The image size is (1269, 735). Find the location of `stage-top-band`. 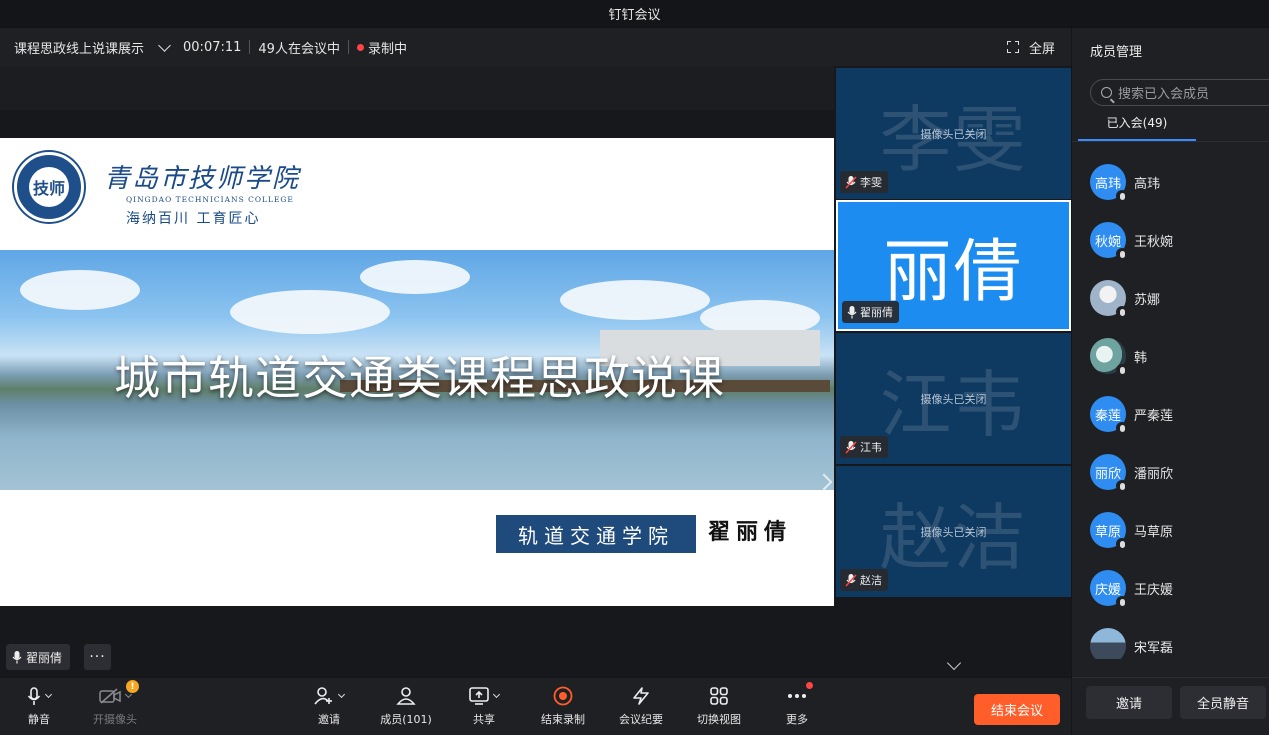

stage-top-band is located at coordinates (417, 88).